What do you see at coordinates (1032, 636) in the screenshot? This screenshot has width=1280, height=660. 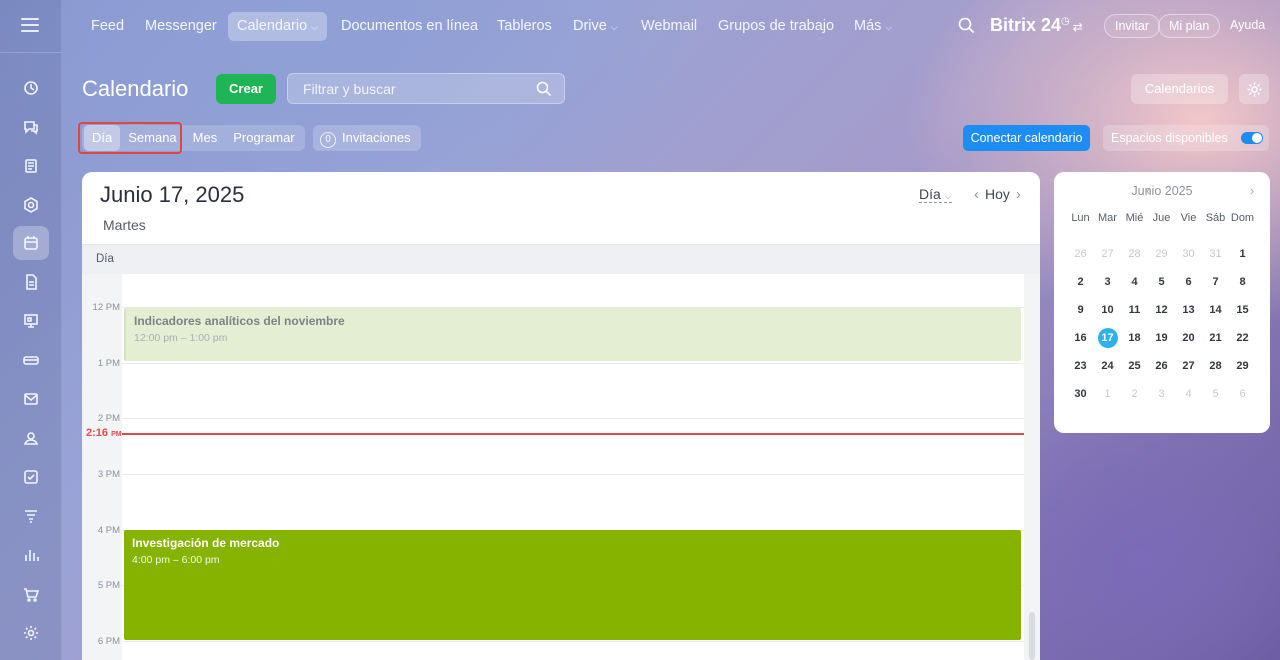 I see `scrollbar` at bounding box center [1032, 636].